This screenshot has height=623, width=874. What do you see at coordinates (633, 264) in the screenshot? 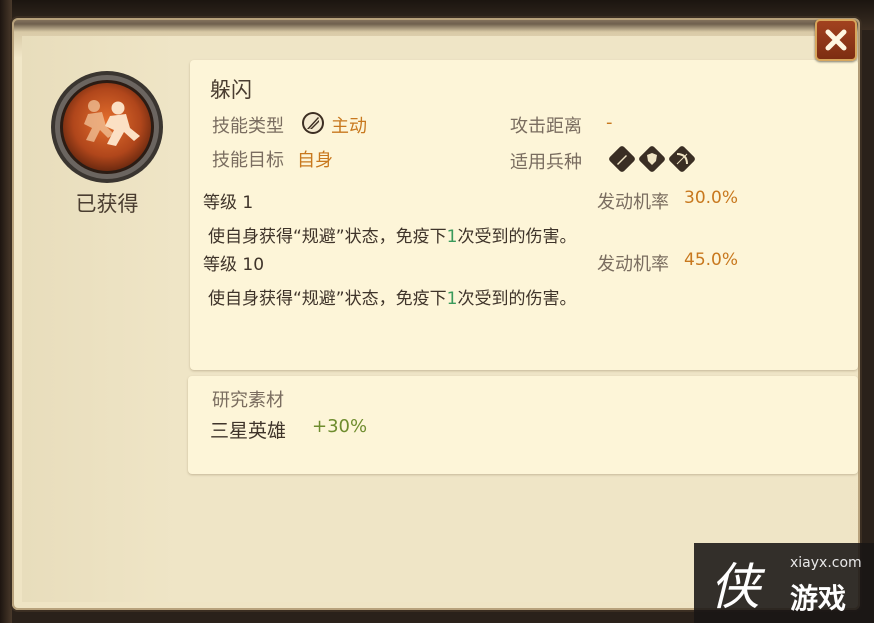
I see `trigger-rate-label-10: 发动机率` at bounding box center [633, 264].